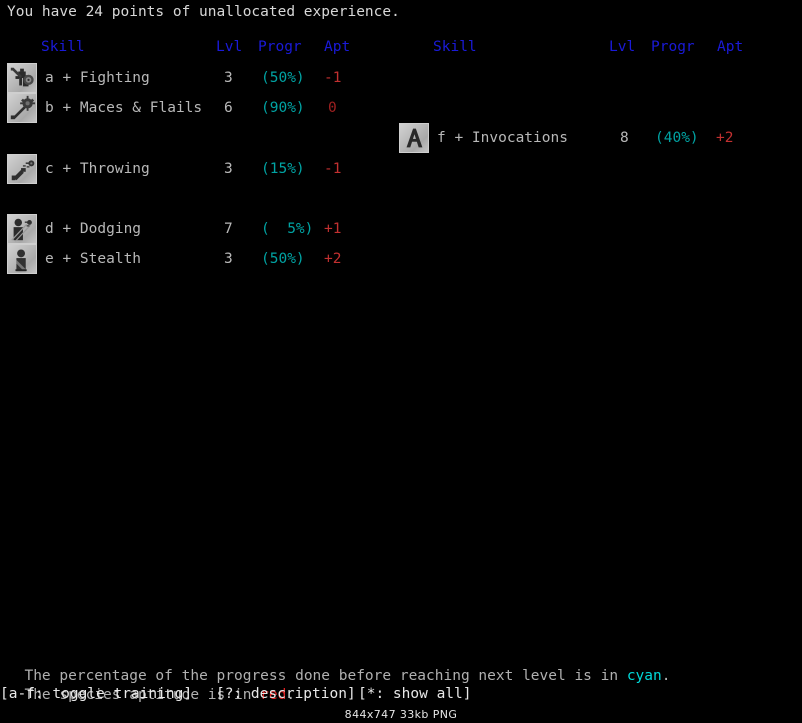 The width and height of the screenshot is (802, 723). What do you see at coordinates (283, 259) in the screenshot?
I see `skill-row-progr-stealth: (50%)` at bounding box center [283, 259].